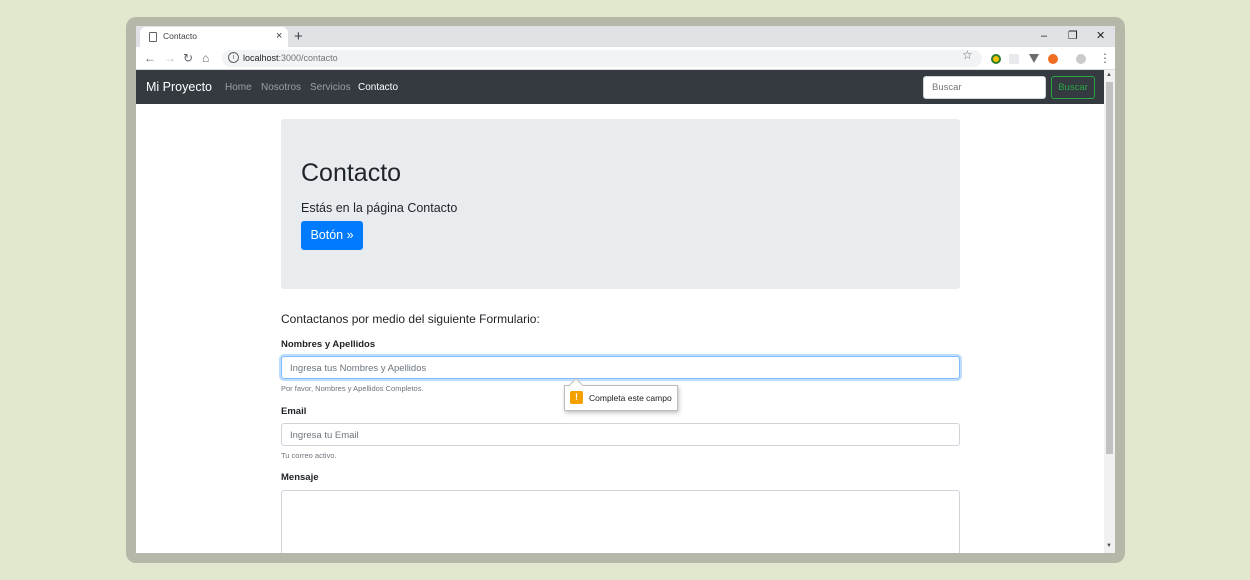  I want to click on nav-link-contacto: Contacto, so click(378, 87).